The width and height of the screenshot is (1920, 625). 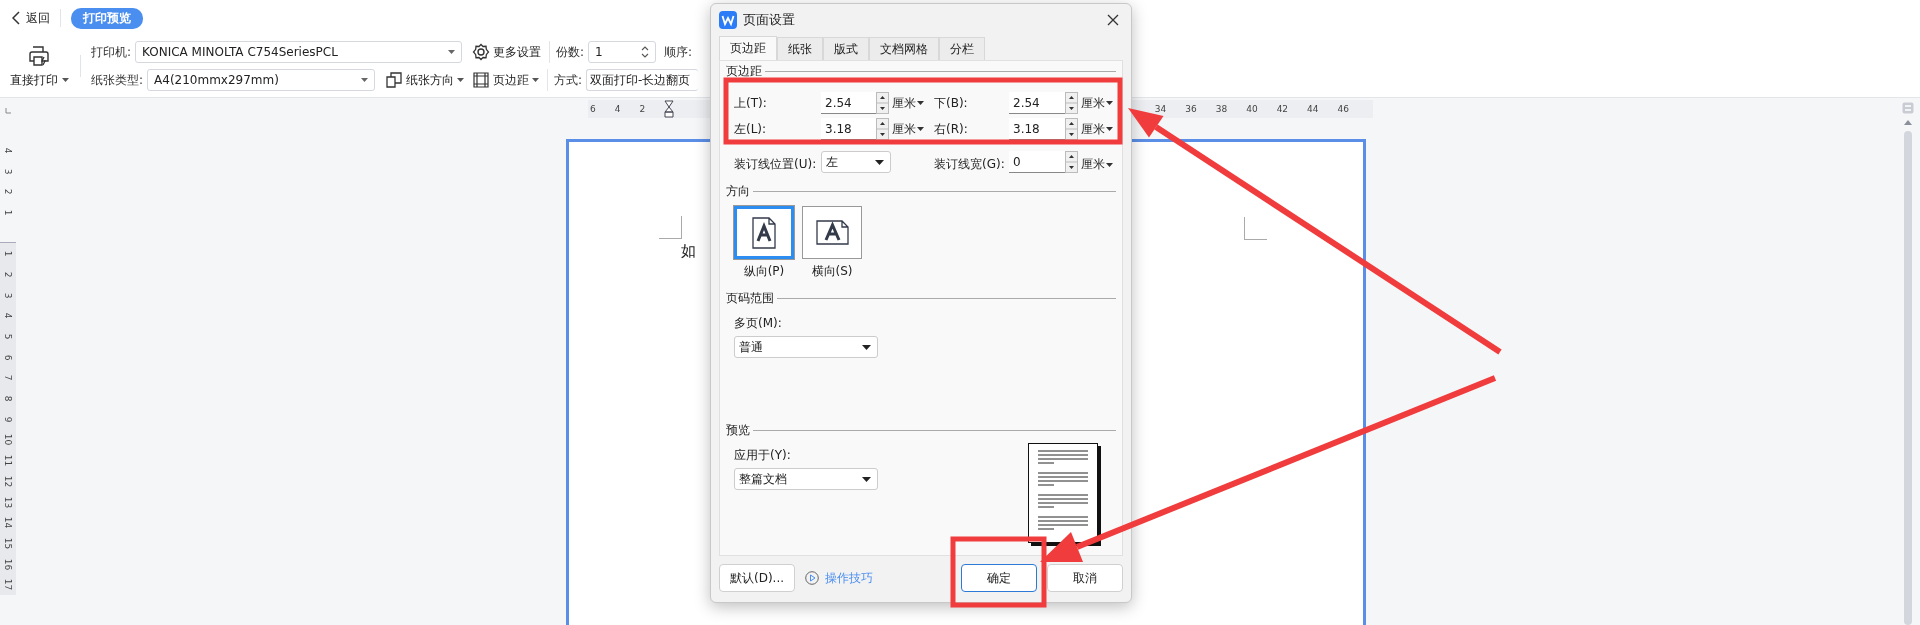 What do you see at coordinates (1085, 578) in the screenshot?
I see `cancel-button: 取消` at bounding box center [1085, 578].